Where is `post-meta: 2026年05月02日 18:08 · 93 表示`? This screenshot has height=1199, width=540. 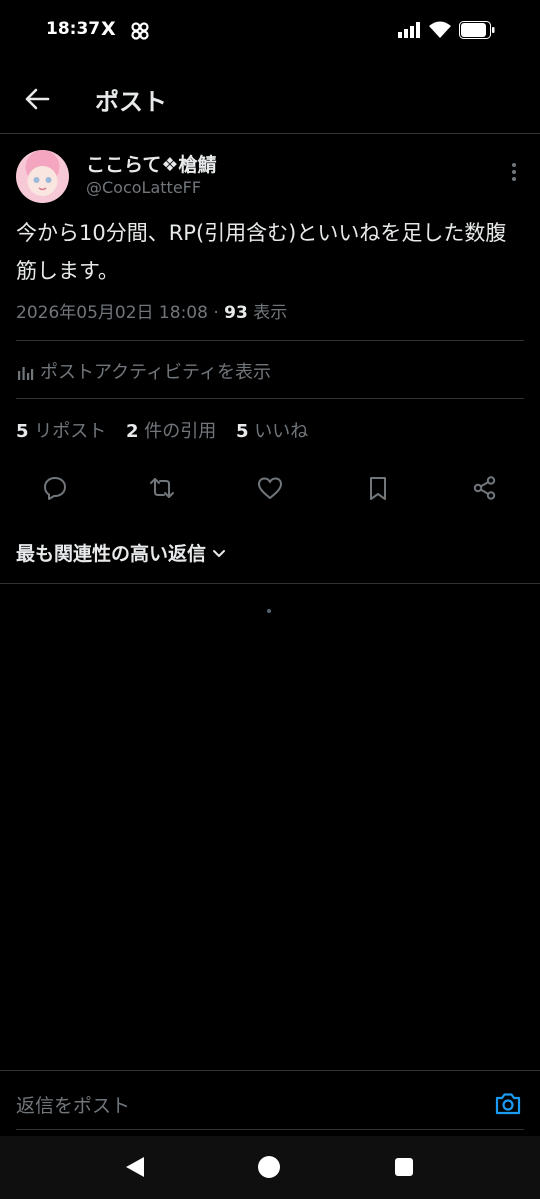
post-meta: 2026年05月02日 18:08 · 93 表示 is located at coordinates (151, 310).